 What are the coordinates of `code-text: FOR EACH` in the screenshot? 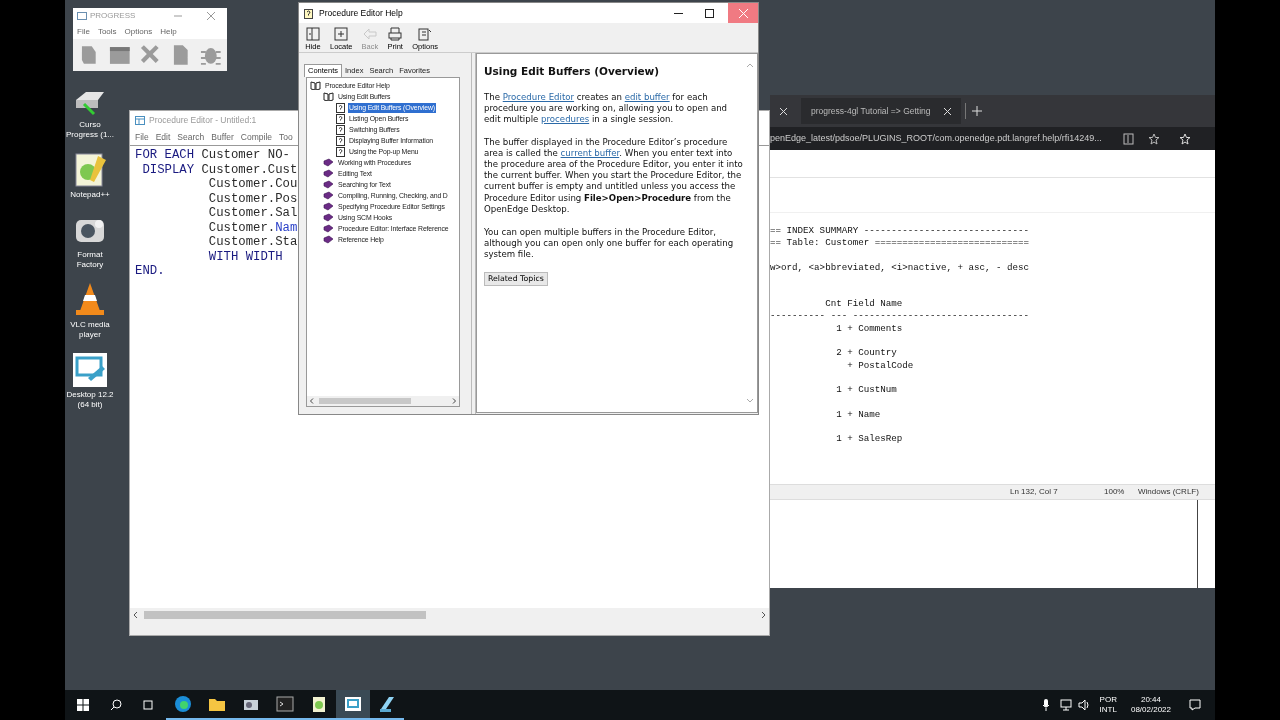 It's located at (165, 155).